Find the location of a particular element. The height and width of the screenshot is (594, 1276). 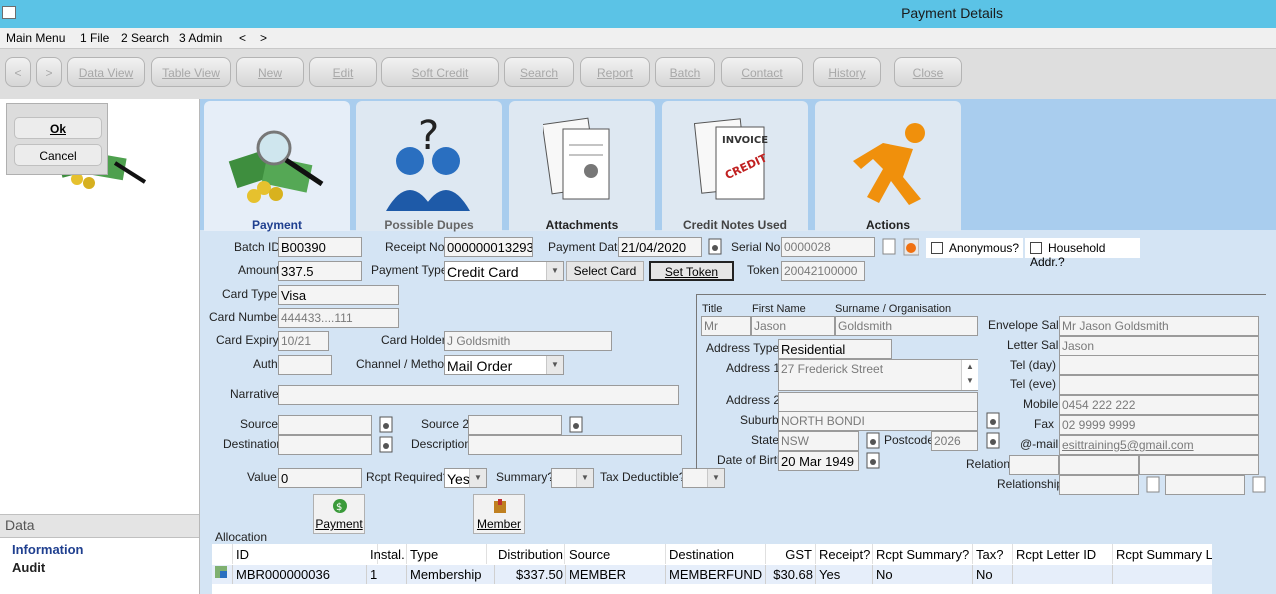

suburb-field: NORTH BONDI is located at coordinates (878, 421).